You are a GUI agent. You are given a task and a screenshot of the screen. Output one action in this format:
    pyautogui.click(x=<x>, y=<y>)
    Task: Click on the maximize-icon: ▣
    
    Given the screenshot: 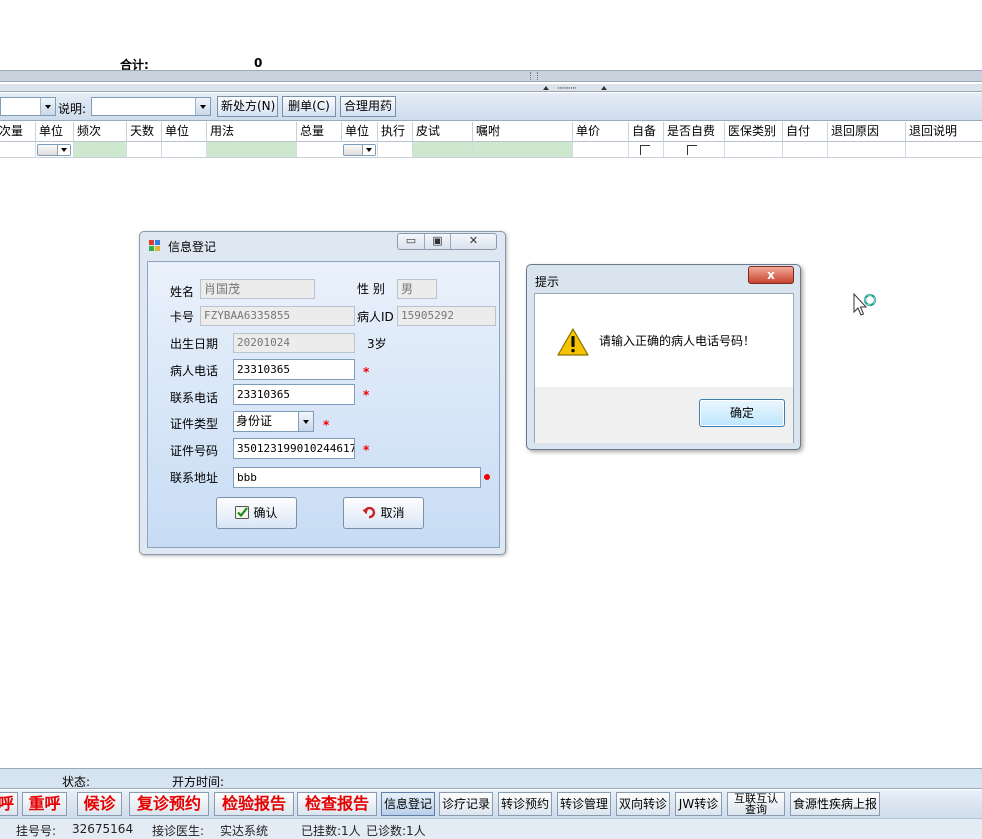 What is the action you would take?
    pyautogui.click(x=437, y=241)
    